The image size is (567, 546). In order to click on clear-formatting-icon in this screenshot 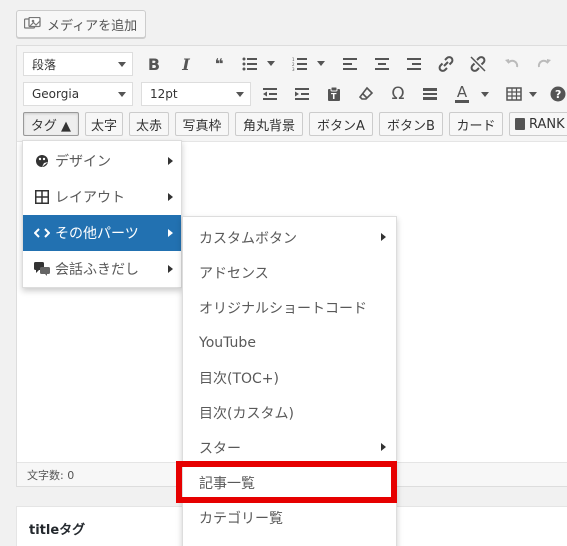, I will do `click(366, 94)`.